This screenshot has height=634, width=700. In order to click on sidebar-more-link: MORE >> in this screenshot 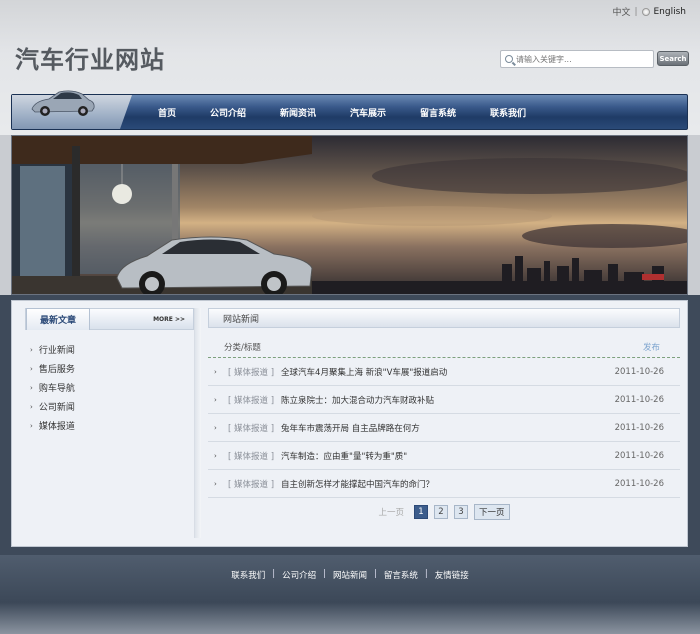, I will do `click(169, 319)`.